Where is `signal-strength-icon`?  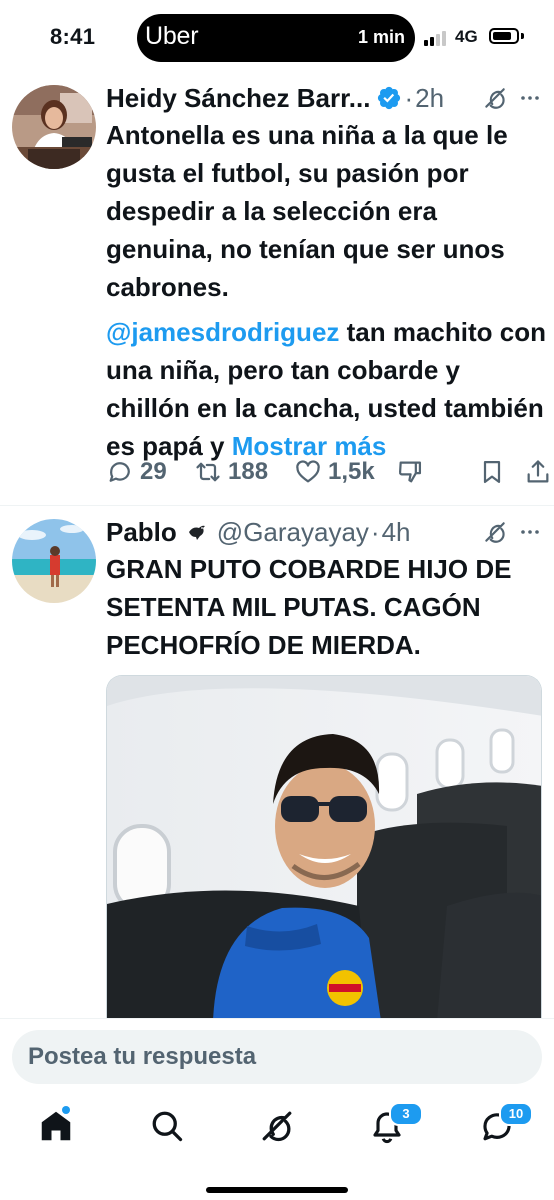 signal-strength-icon is located at coordinates (438, 38).